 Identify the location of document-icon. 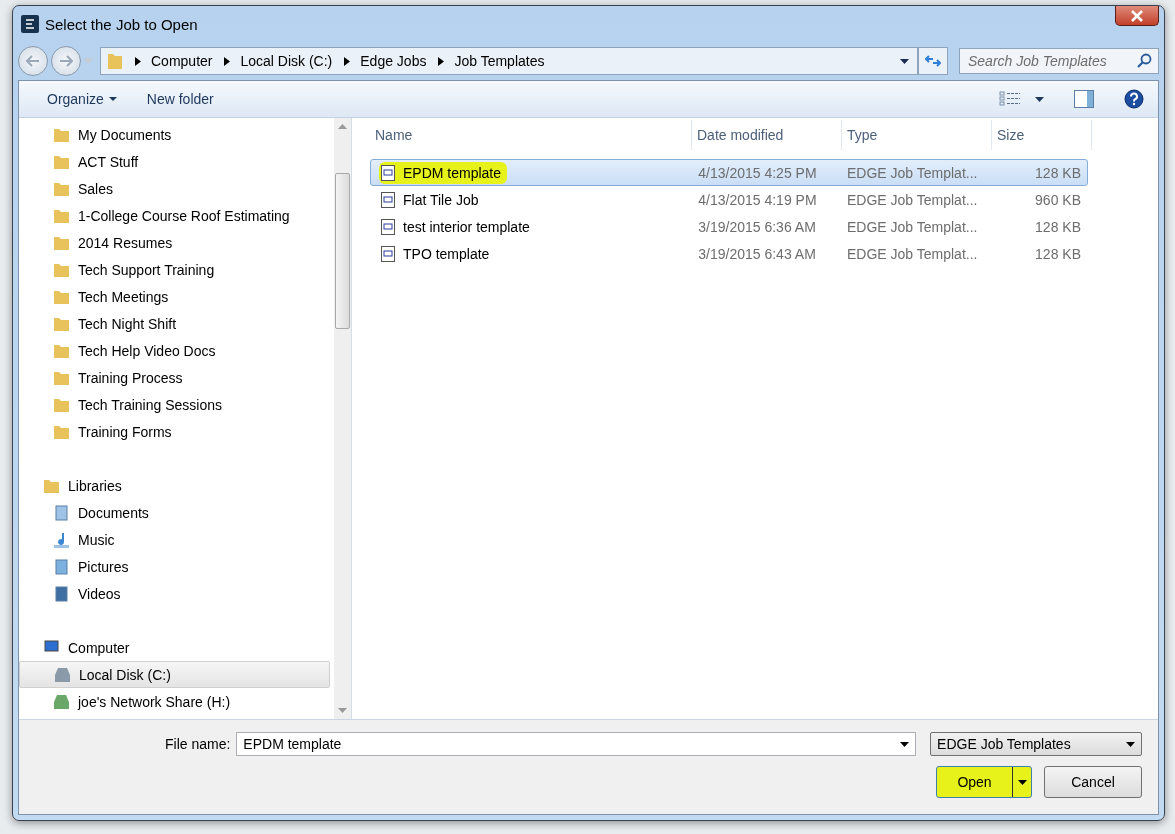
(388, 226).